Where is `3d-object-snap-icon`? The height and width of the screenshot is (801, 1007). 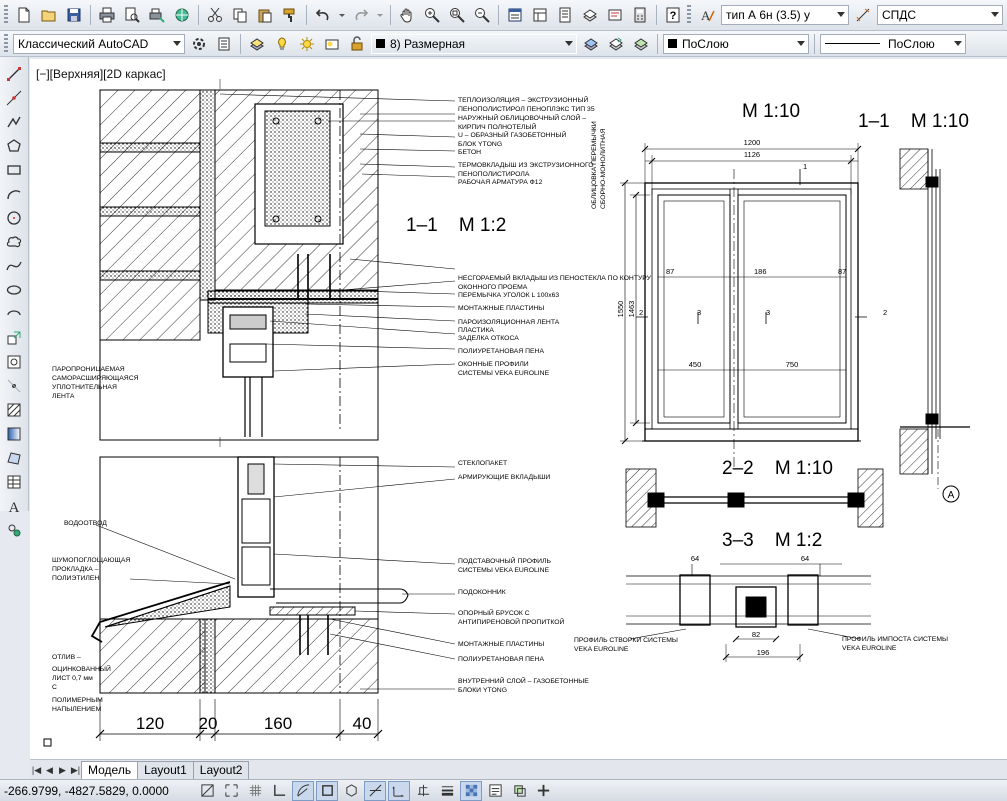 3d-object-snap-icon is located at coordinates (351, 791).